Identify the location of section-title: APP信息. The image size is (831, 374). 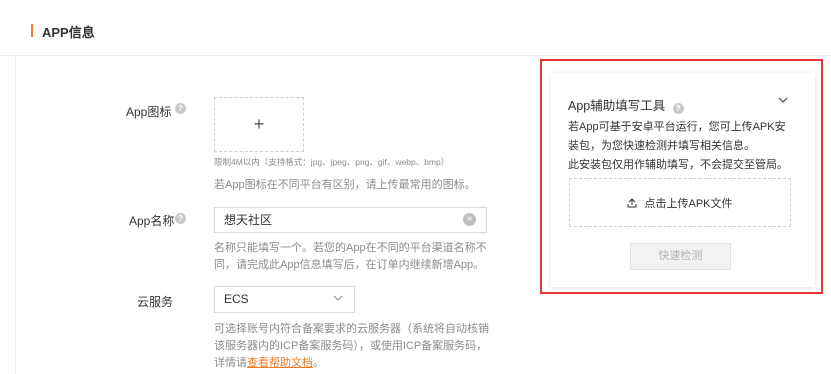
(68, 32).